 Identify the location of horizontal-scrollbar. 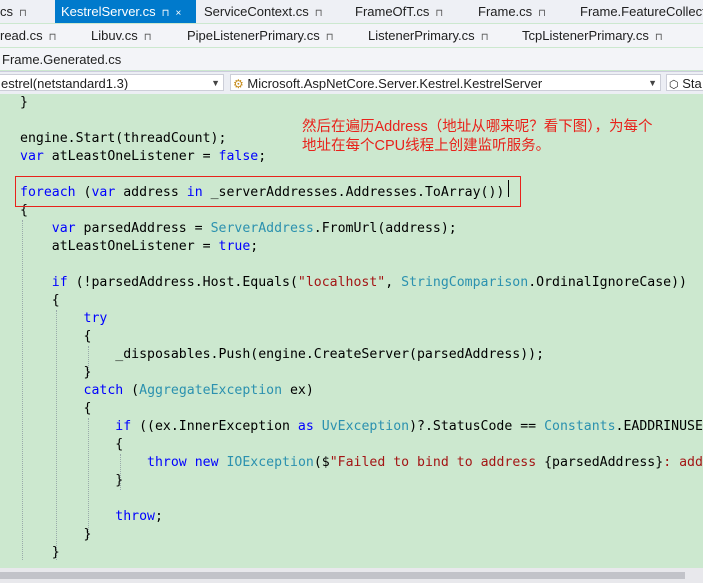
(351, 575).